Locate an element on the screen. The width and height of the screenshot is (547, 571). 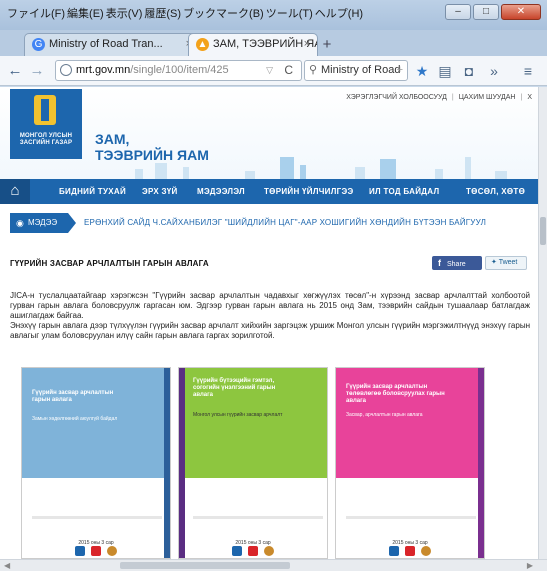
webmail-link: ЦАХИМ ШУУДАН is located at coordinates (487, 97).